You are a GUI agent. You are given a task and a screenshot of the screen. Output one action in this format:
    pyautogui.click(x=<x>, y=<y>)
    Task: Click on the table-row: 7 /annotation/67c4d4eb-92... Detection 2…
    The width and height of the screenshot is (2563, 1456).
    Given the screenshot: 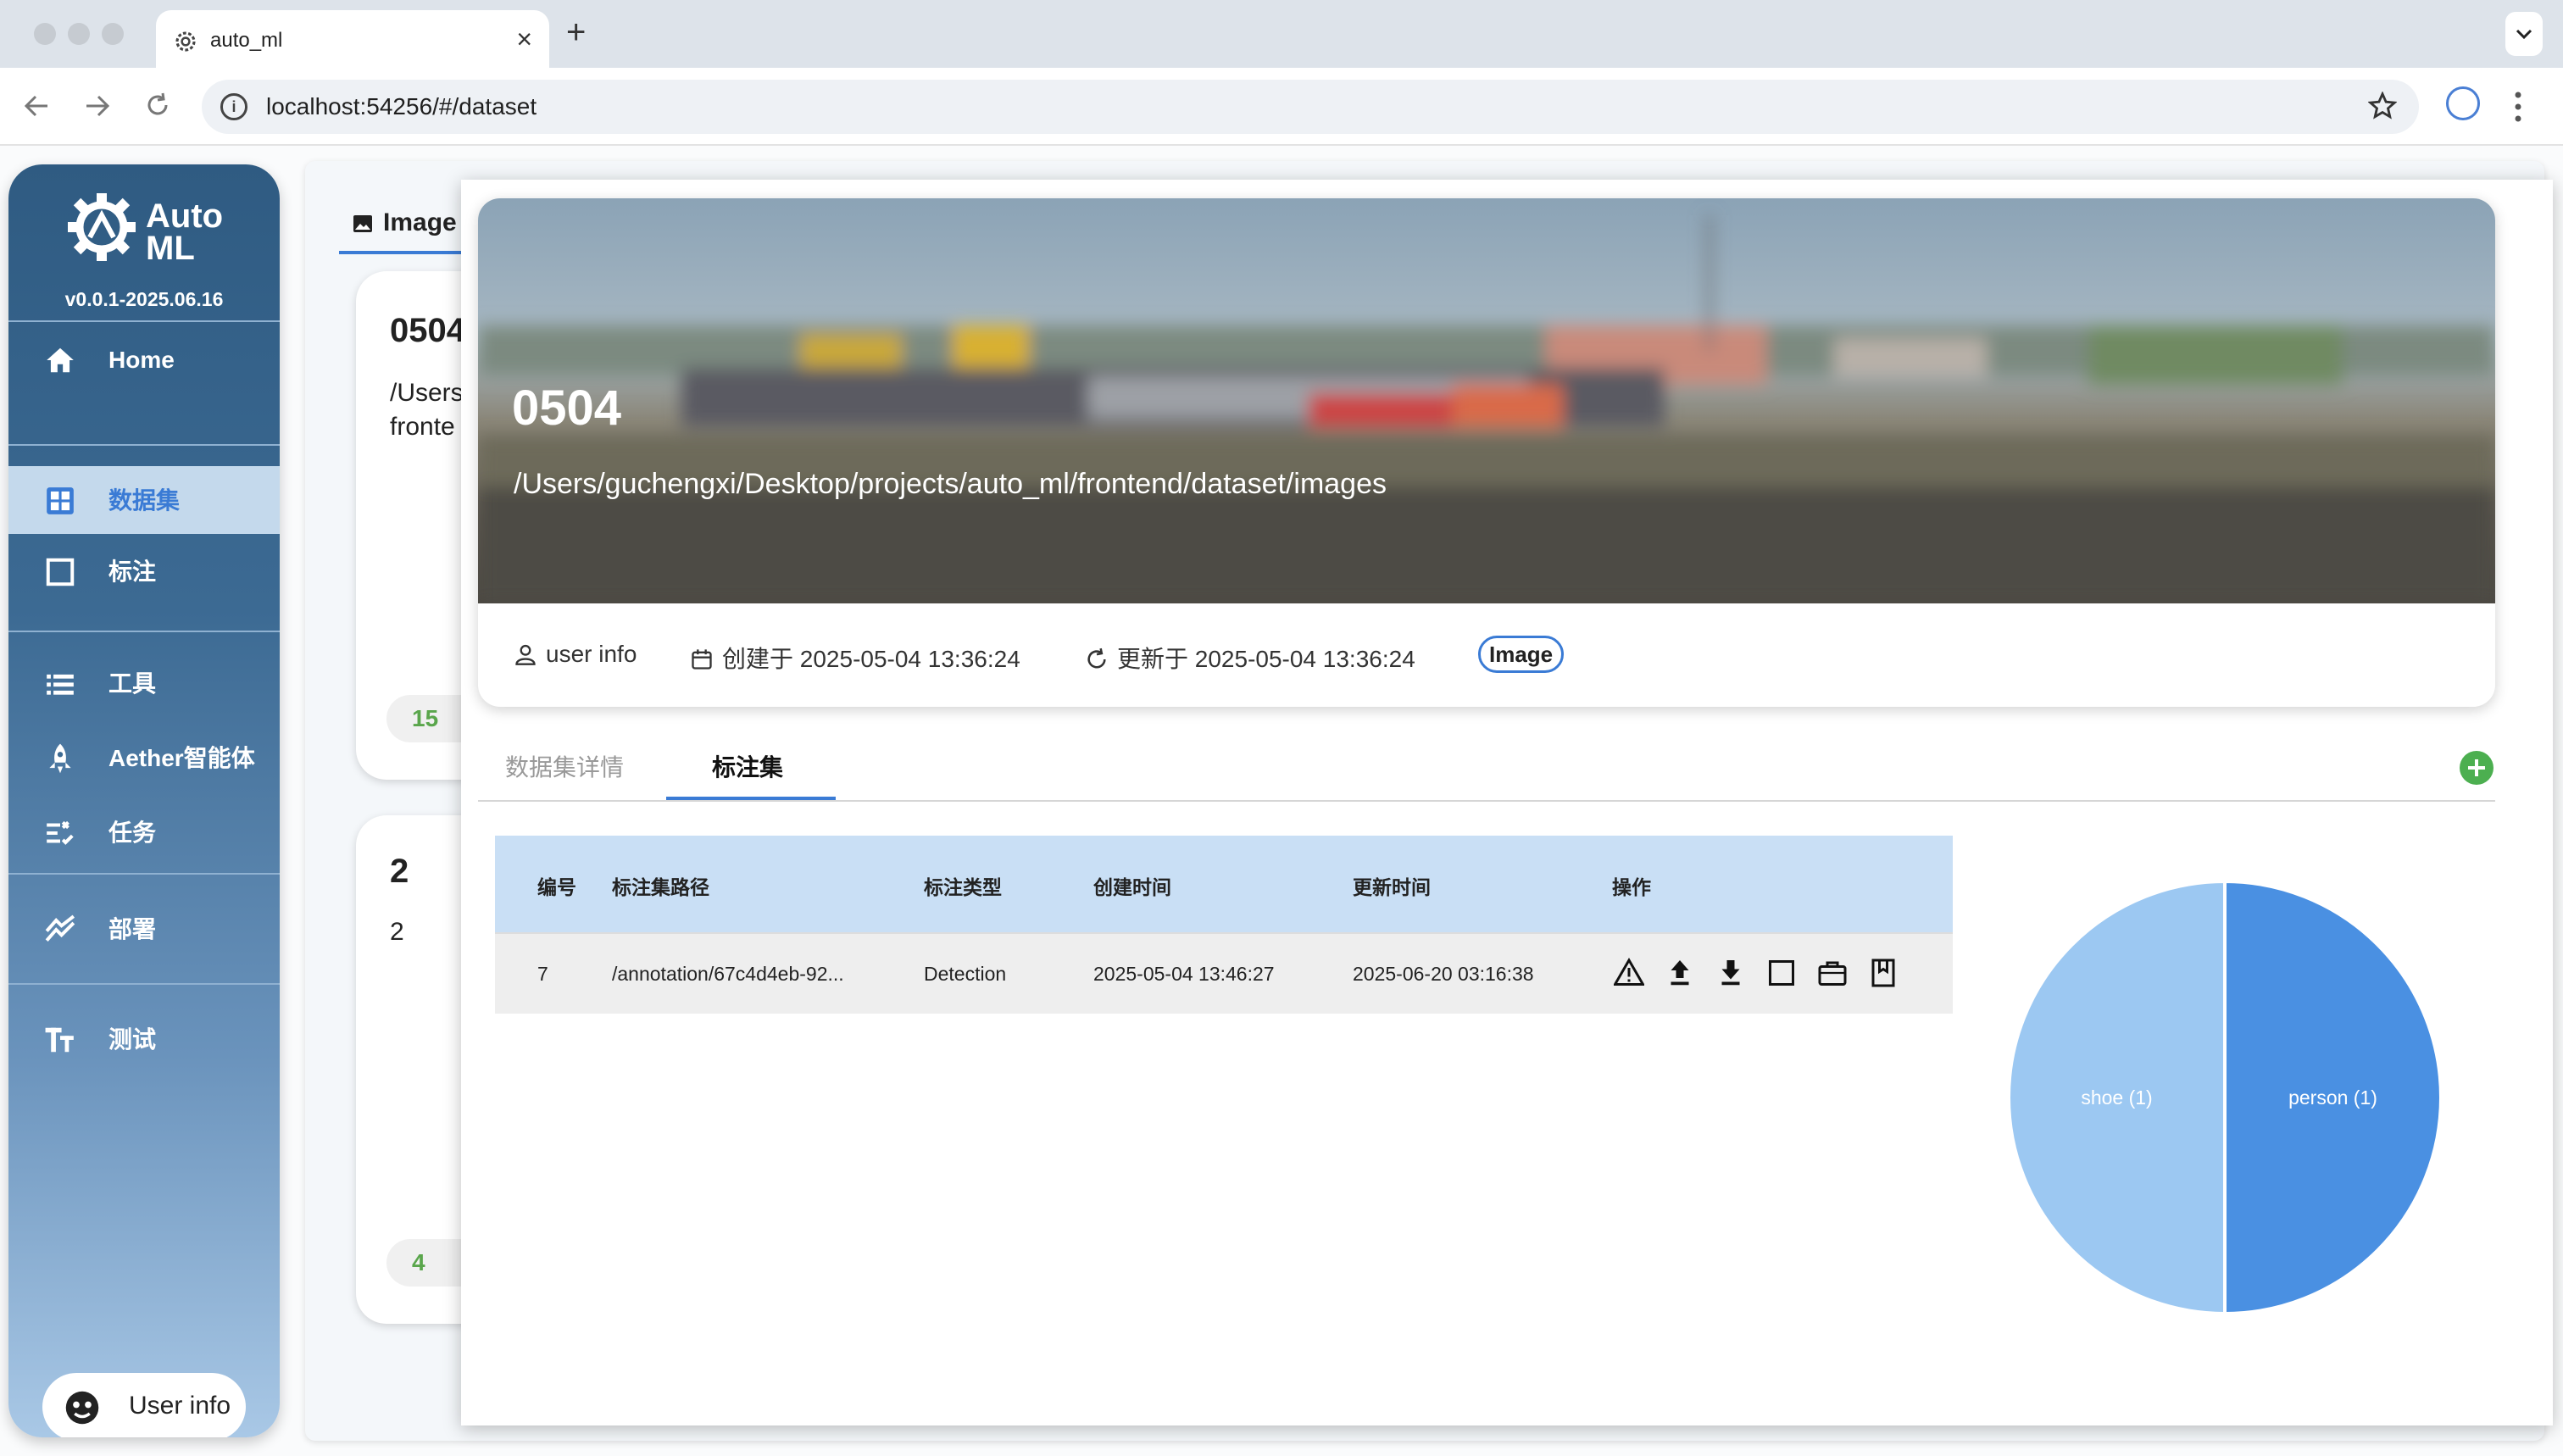 What is the action you would take?
    pyautogui.click(x=1224, y=973)
    